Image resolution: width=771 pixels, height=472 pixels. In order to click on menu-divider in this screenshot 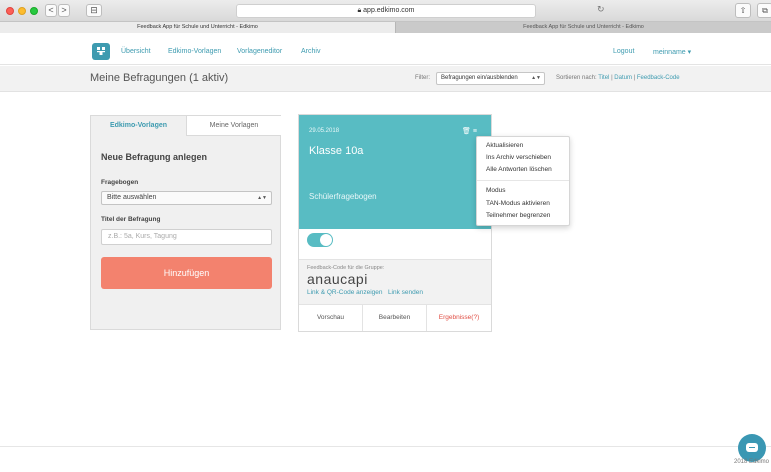, I will do `click(523, 180)`.